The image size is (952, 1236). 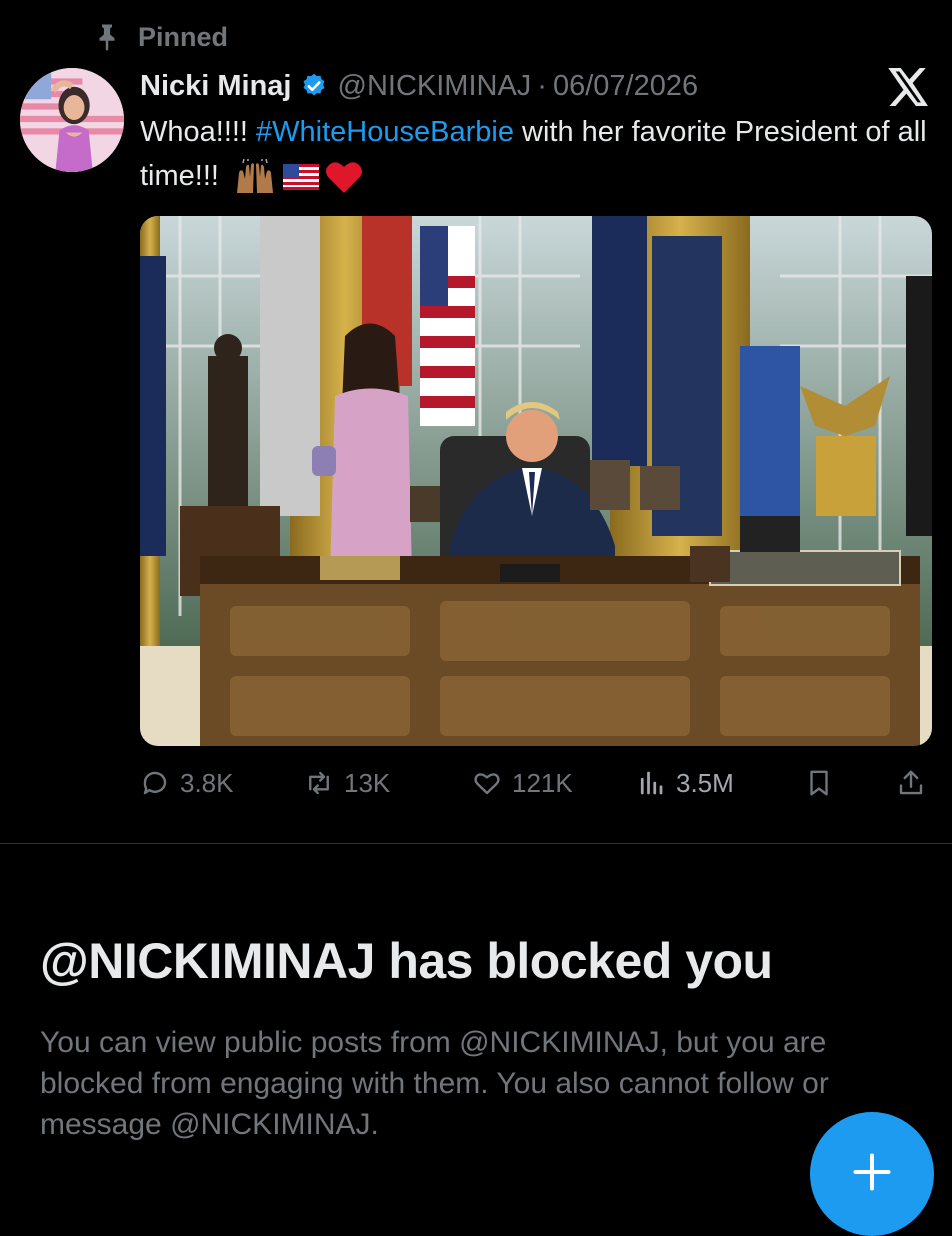 I want to click on avatar-image, so click(x=72, y=120).